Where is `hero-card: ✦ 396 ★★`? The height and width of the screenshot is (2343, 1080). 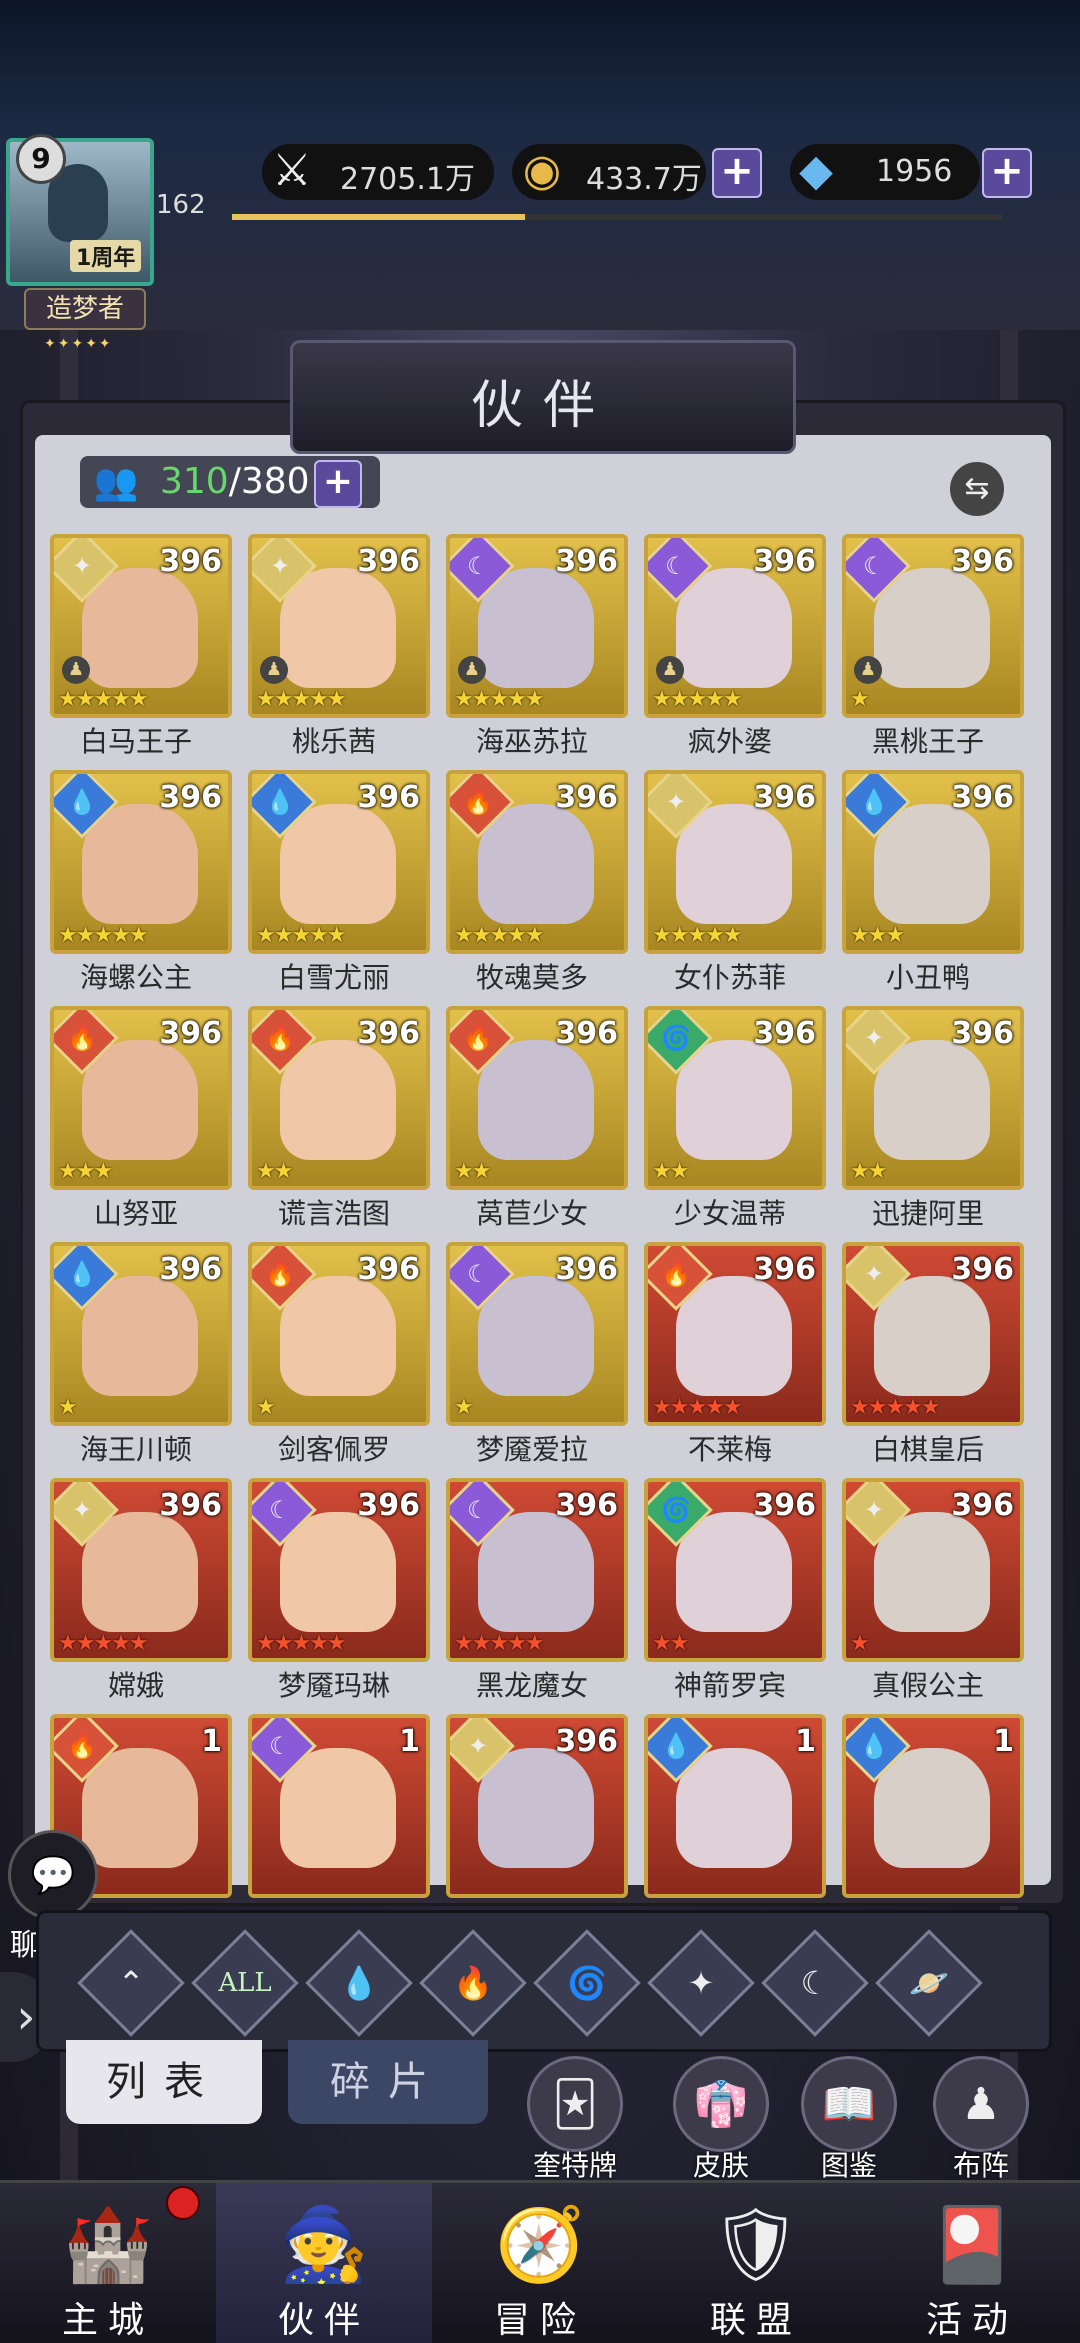 hero-card: ✦ 396 ★★ is located at coordinates (933, 1098).